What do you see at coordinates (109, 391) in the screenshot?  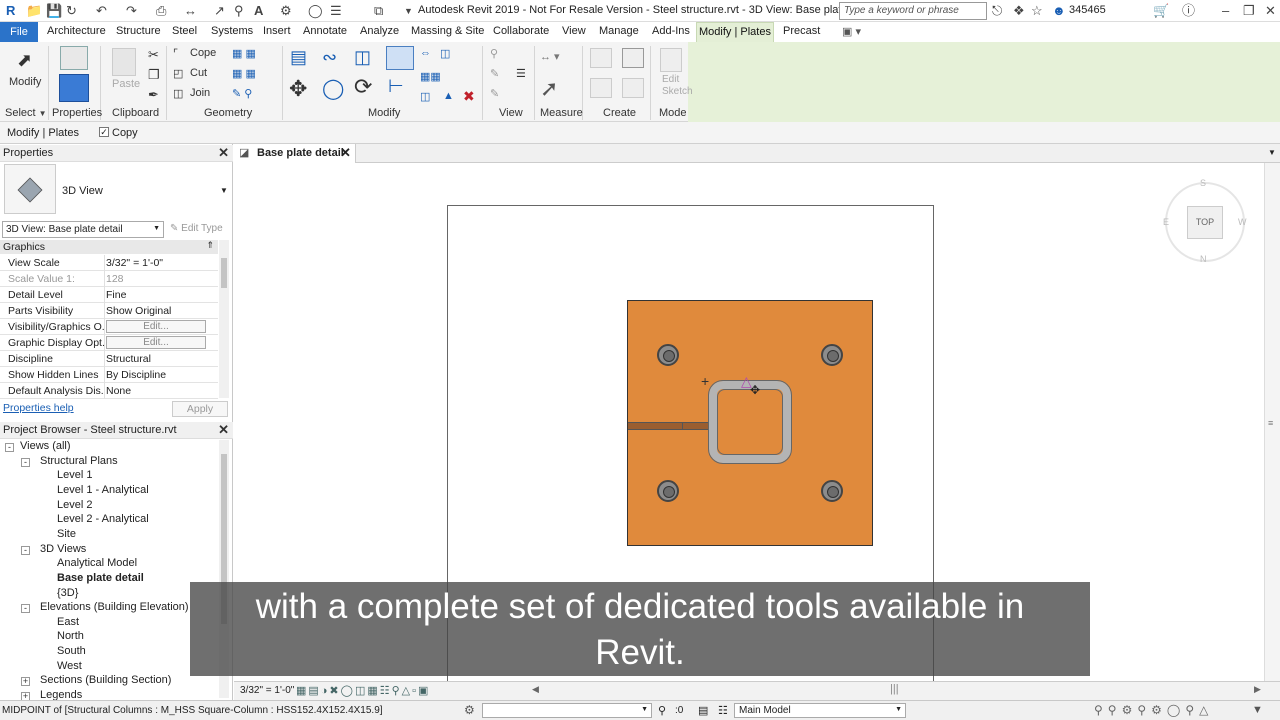 I see `property-row: Default Analysis Dis... None` at bounding box center [109, 391].